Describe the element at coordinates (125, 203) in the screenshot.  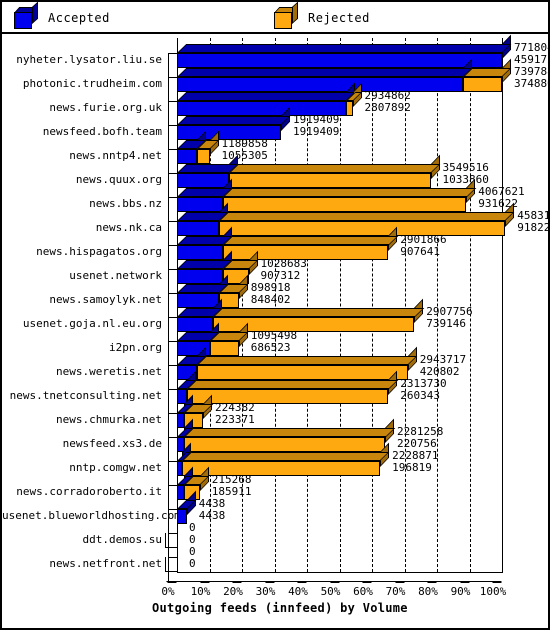
I see `category-label: news.bbs.nz` at that location.